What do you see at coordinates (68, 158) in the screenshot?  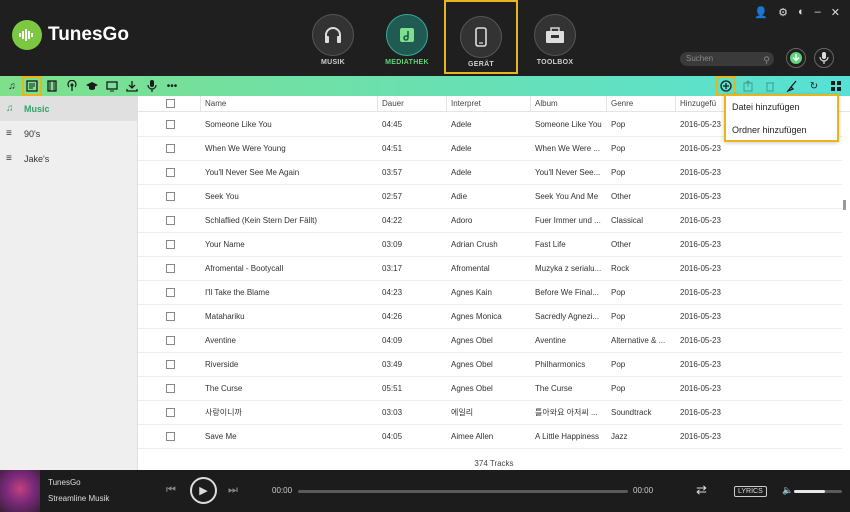 I see `sidebar-item-jakes: ≡ Jake's` at bounding box center [68, 158].